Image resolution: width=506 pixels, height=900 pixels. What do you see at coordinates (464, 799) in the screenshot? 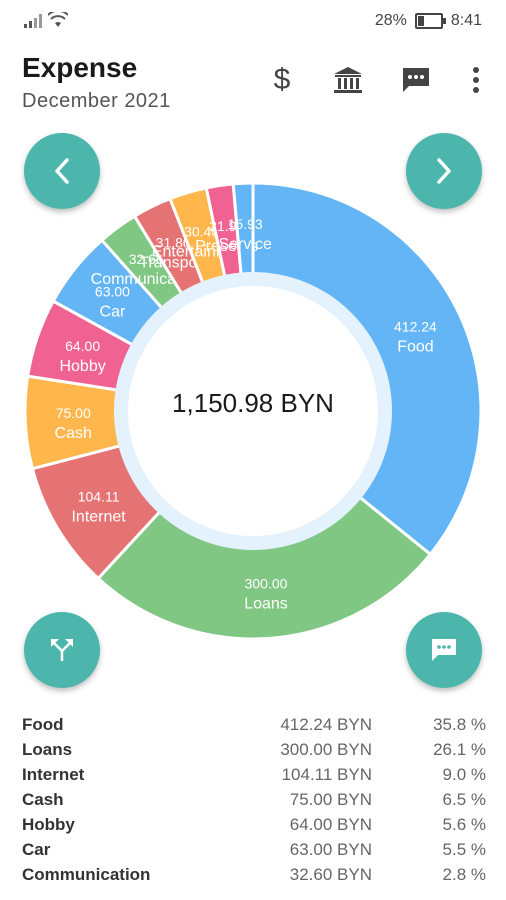
I see `list-item-percent: 6.5 %` at bounding box center [464, 799].